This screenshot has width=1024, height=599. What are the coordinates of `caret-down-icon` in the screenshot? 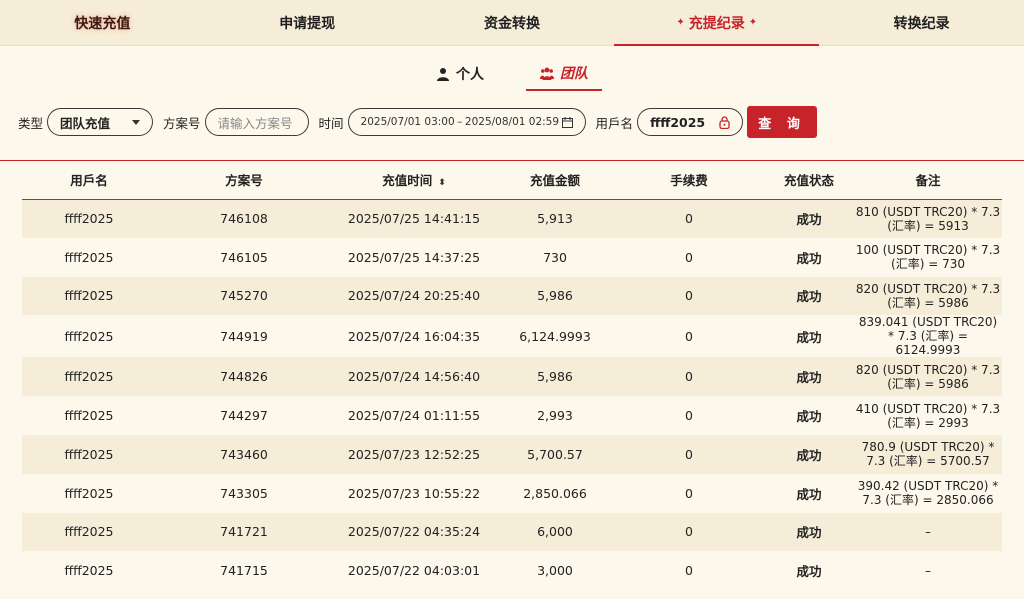 It's located at (136, 122).